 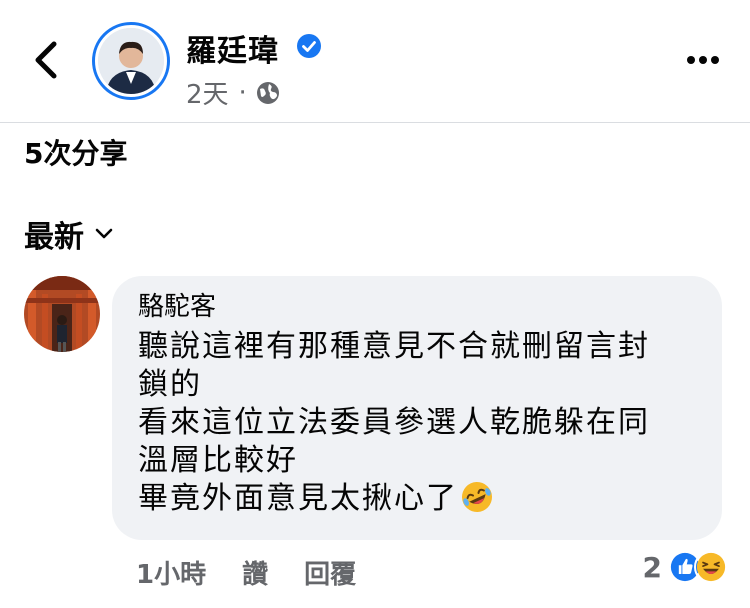 I want to click on comment-line: 畢竟外面意見太揪心了, so click(x=298, y=498).